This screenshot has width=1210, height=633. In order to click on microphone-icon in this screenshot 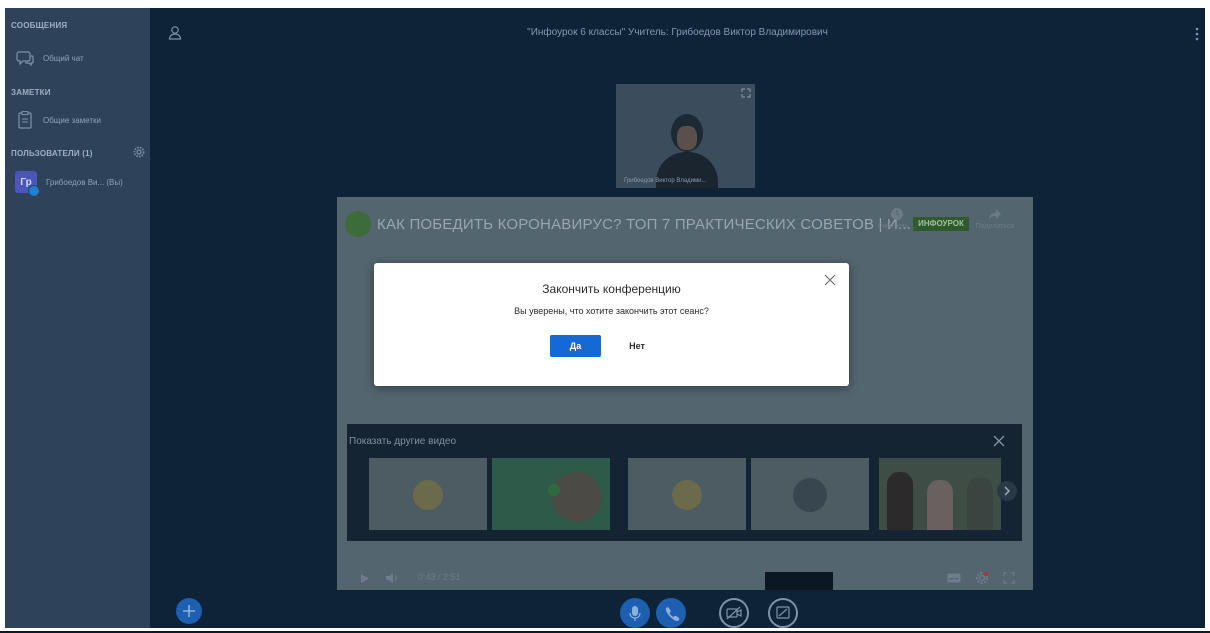, I will do `click(635, 613)`.